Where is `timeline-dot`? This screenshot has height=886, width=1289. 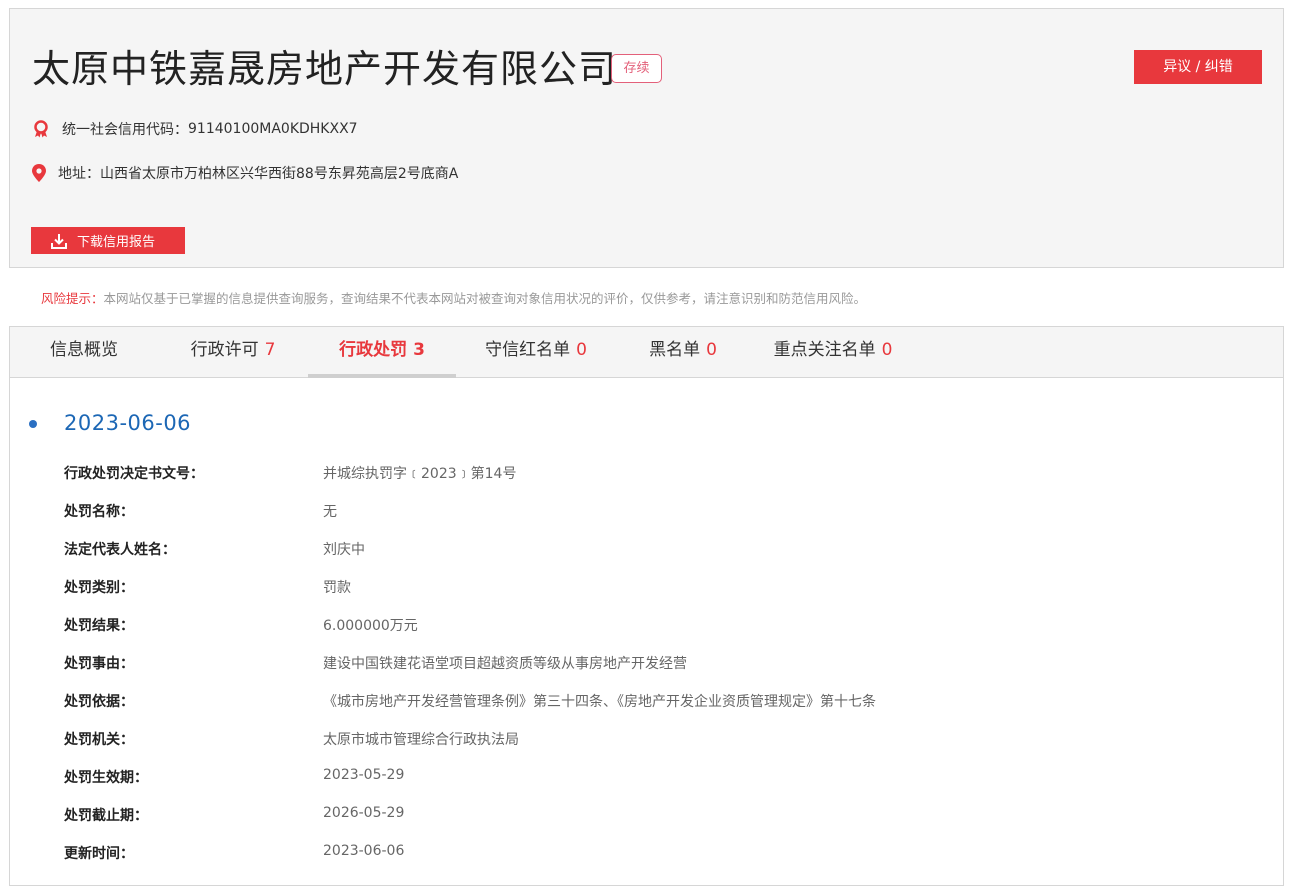 timeline-dot is located at coordinates (33, 424).